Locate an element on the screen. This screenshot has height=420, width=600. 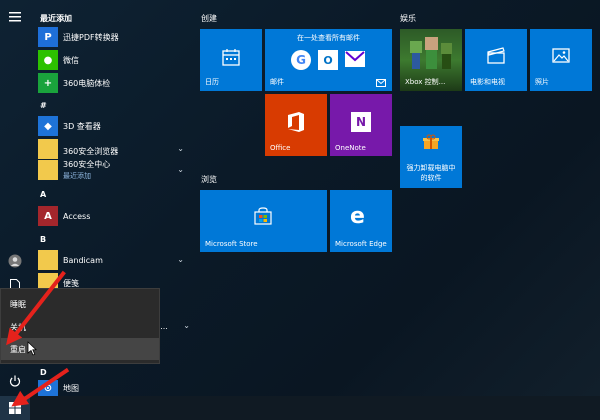
calendar-icon is located at coordinates (231, 57).